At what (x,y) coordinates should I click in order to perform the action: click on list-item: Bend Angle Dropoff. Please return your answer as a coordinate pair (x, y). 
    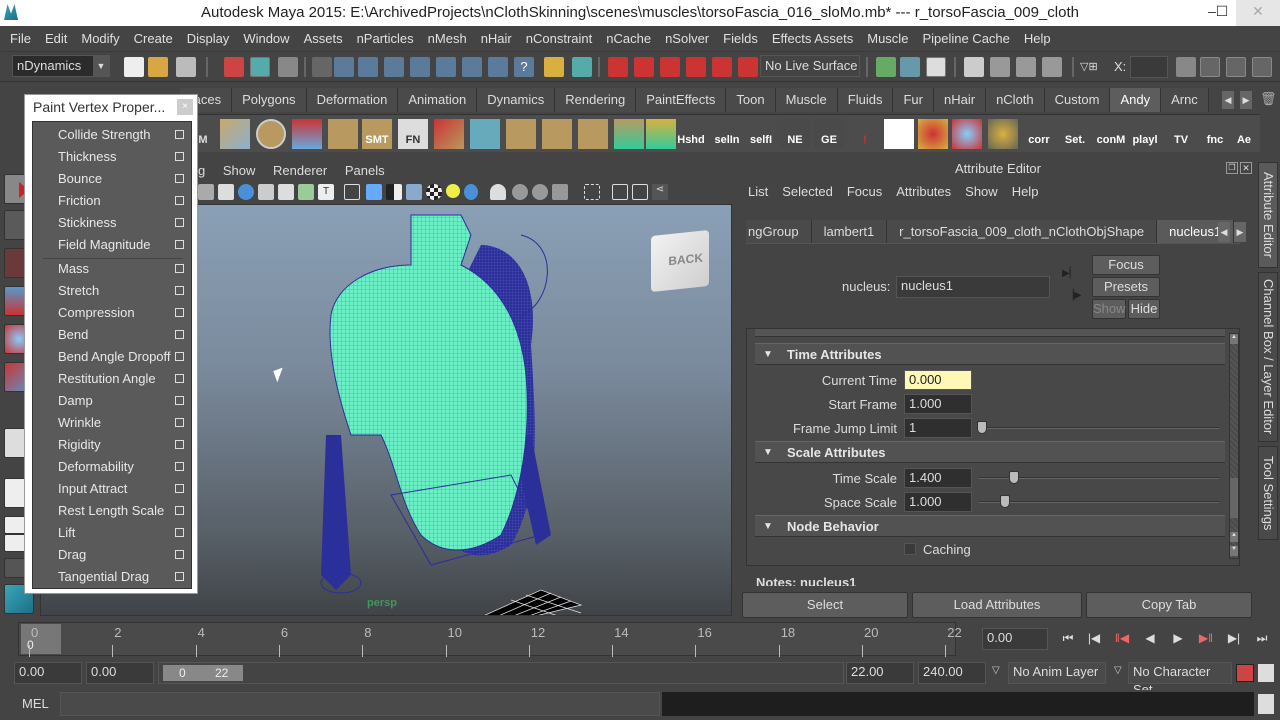
    Looking at the image, I should click on (112, 357).